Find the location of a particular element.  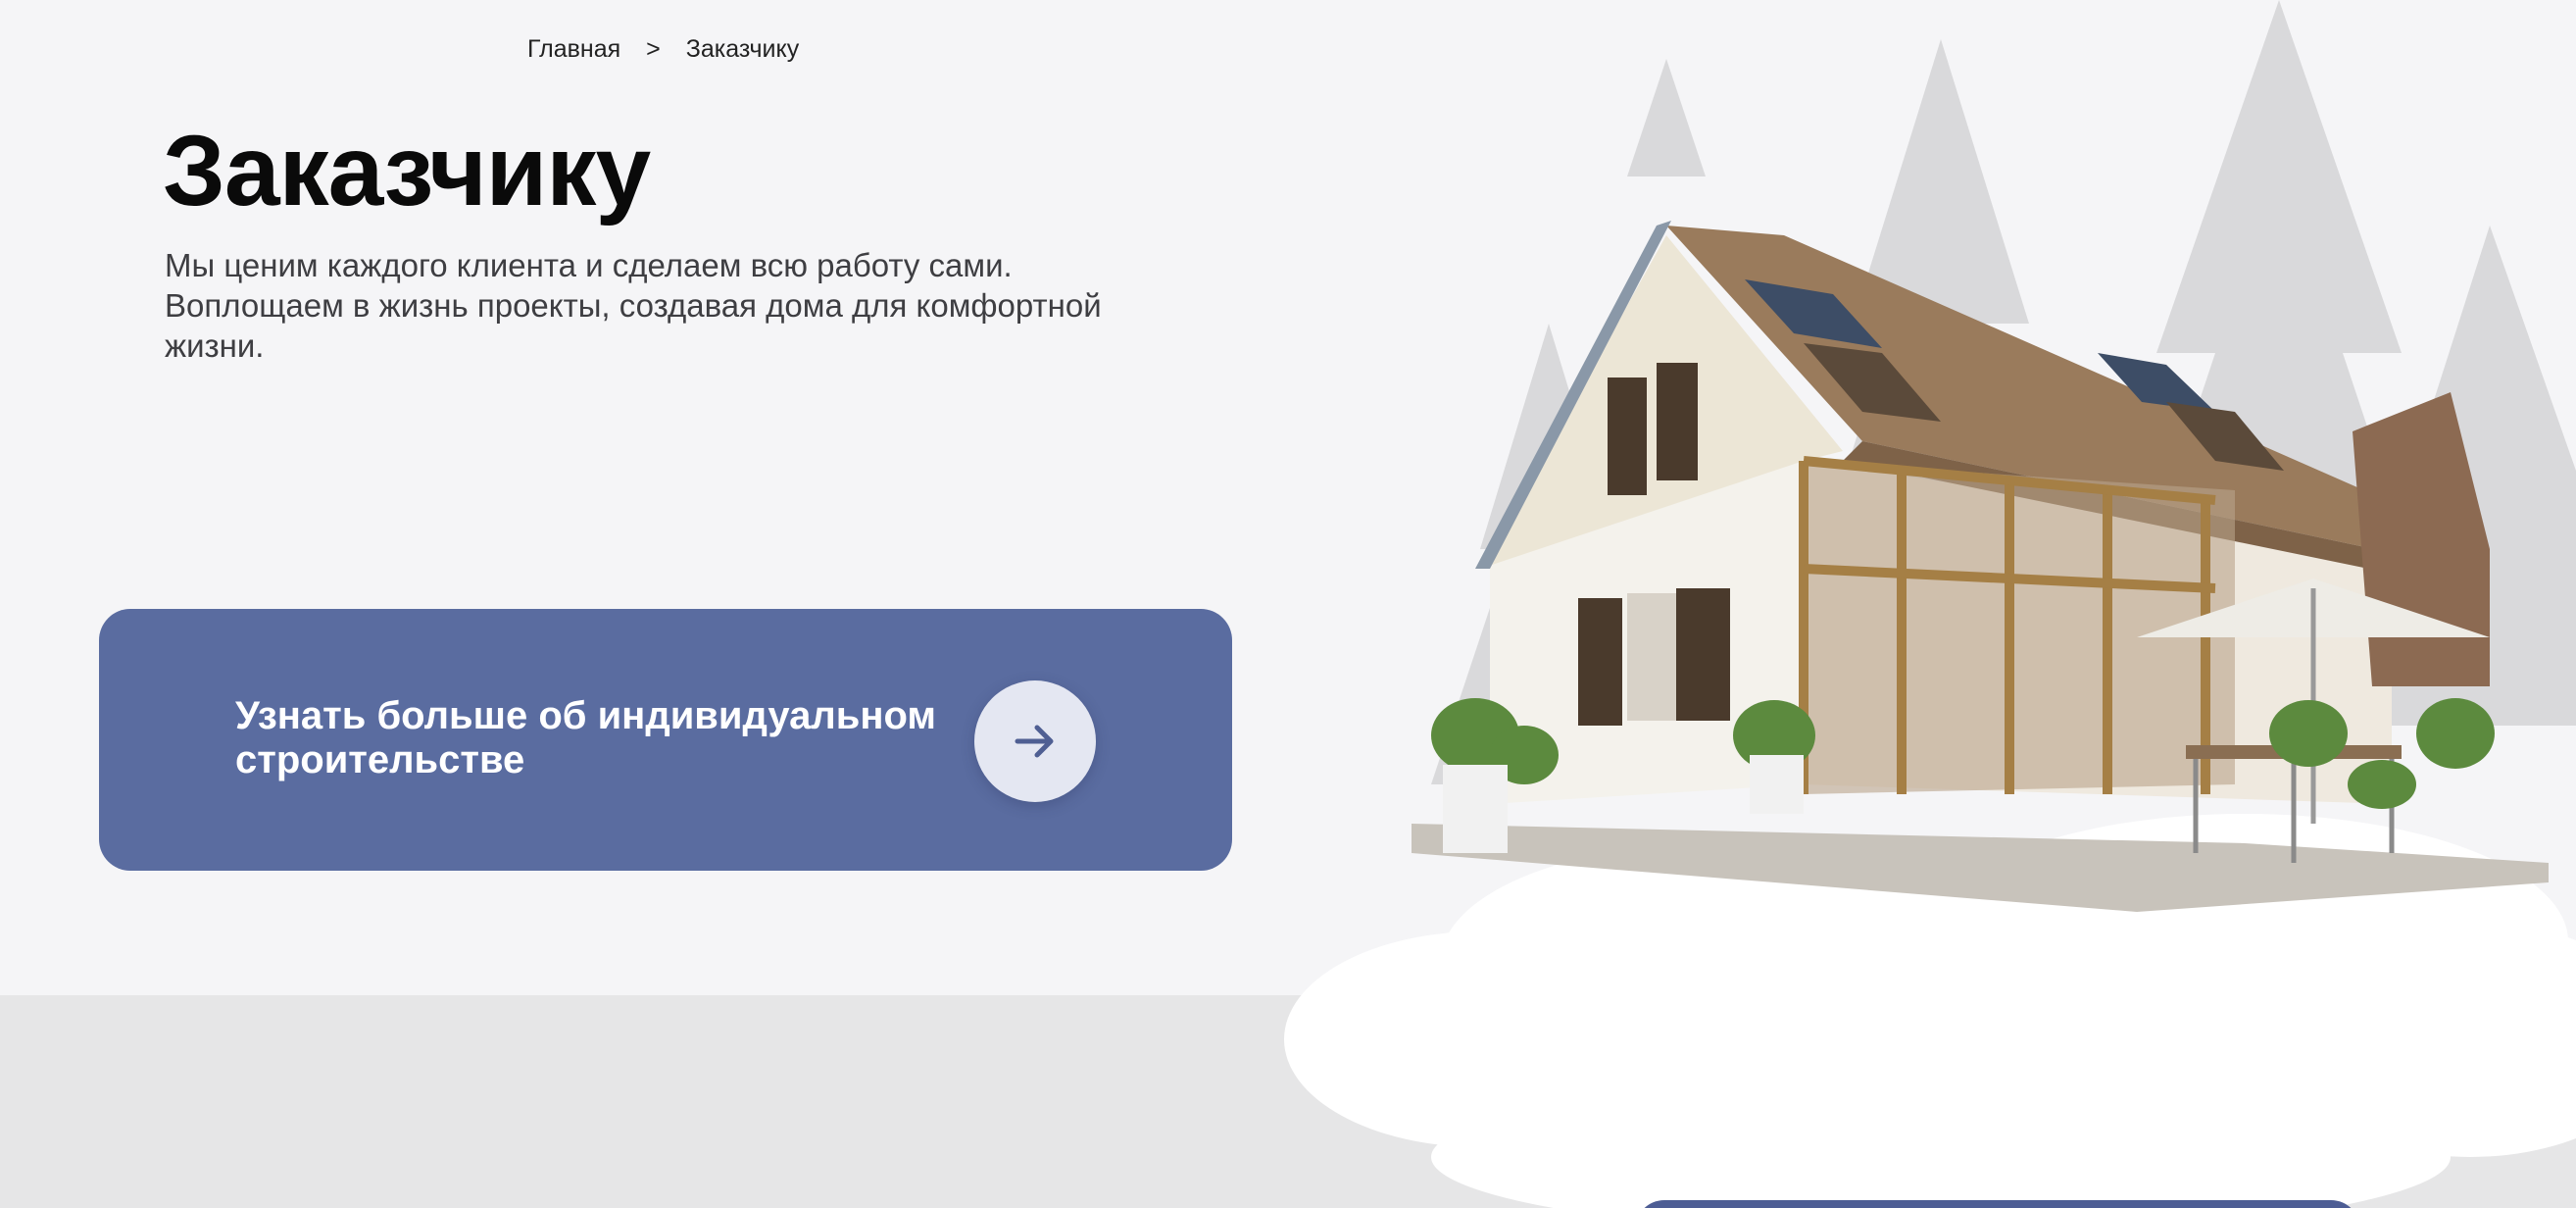

next-section-card is located at coordinates (1997, 1204).